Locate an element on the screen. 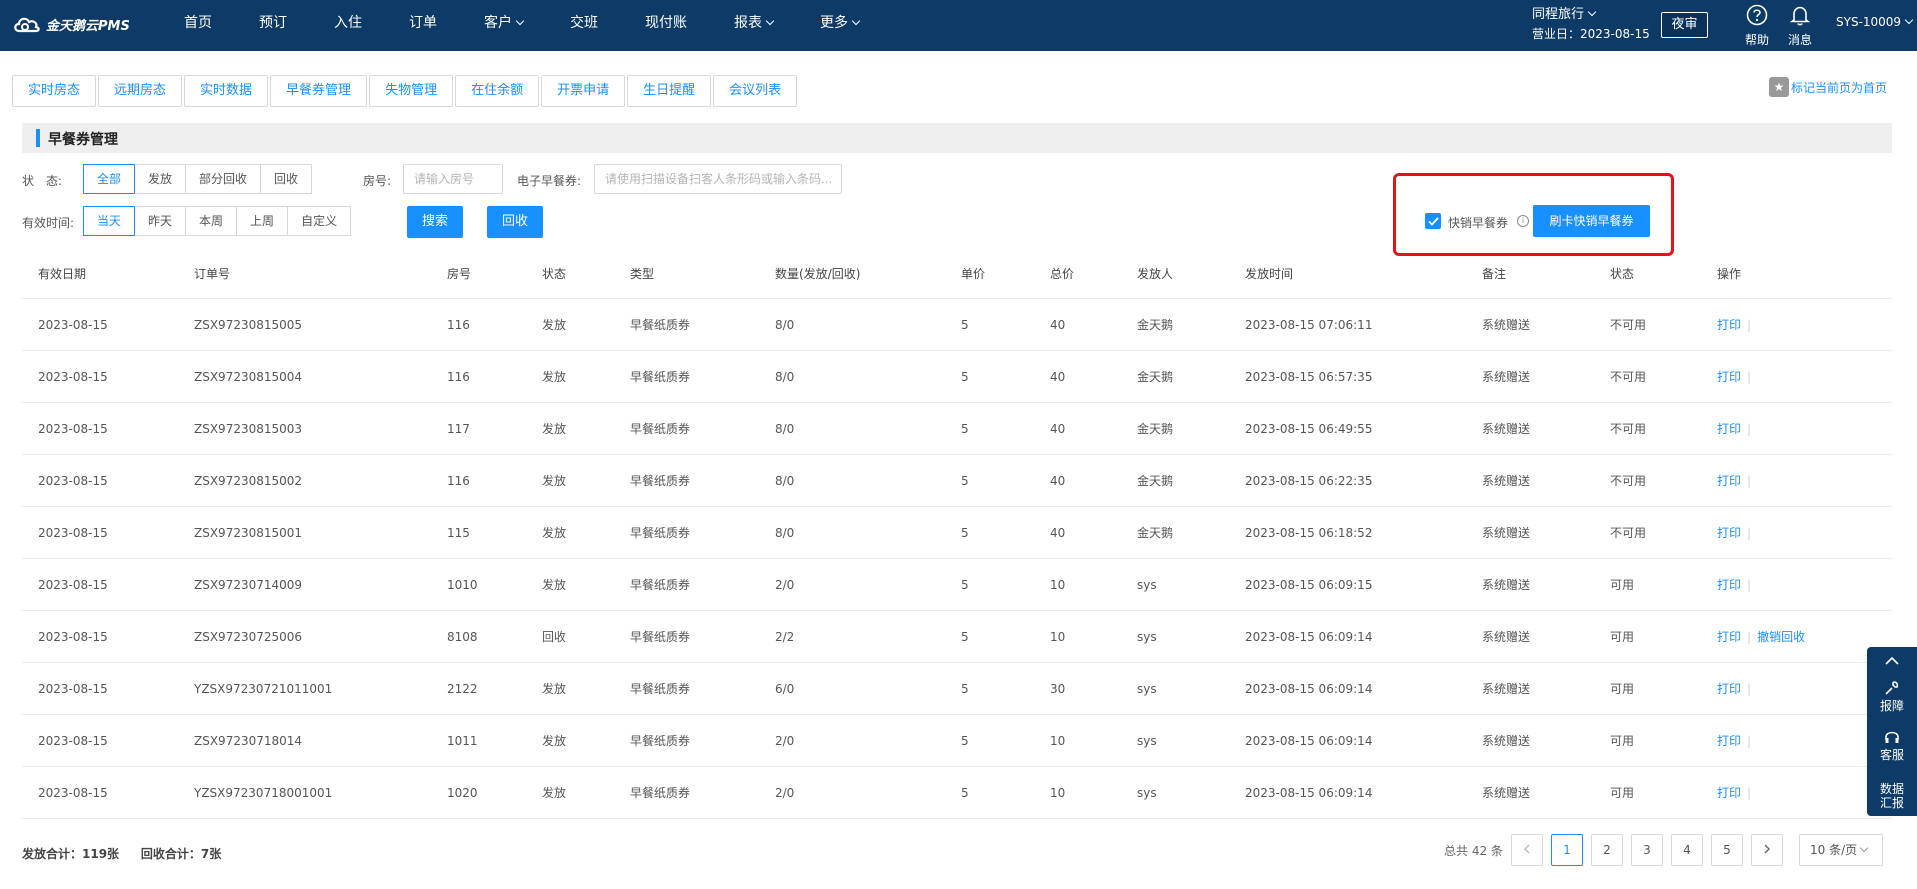  info-icon: i is located at coordinates (1523, 221).